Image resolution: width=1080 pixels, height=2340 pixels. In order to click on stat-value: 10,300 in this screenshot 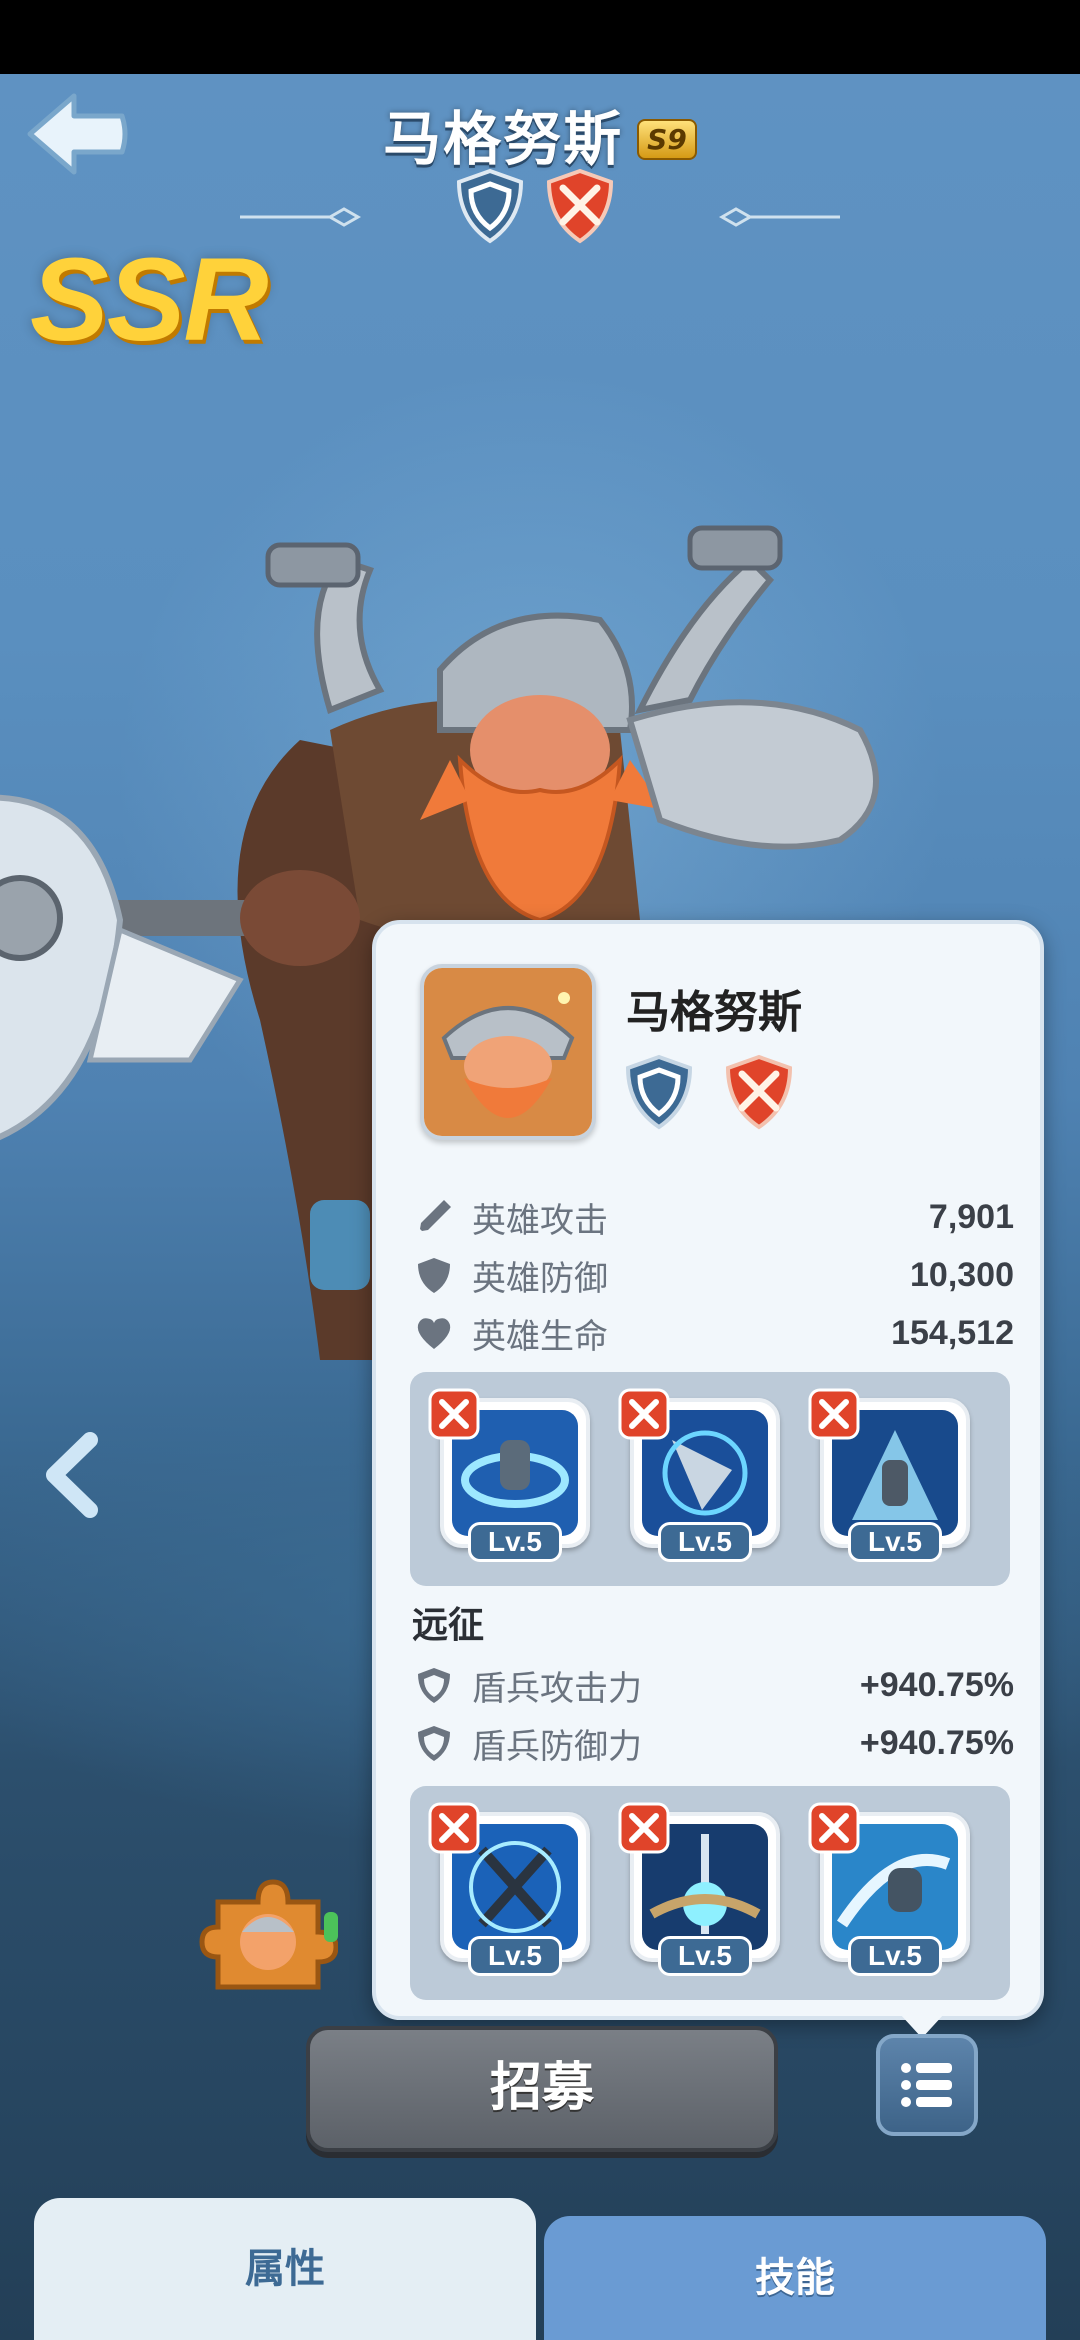, I will do `click(962, 1274)`.